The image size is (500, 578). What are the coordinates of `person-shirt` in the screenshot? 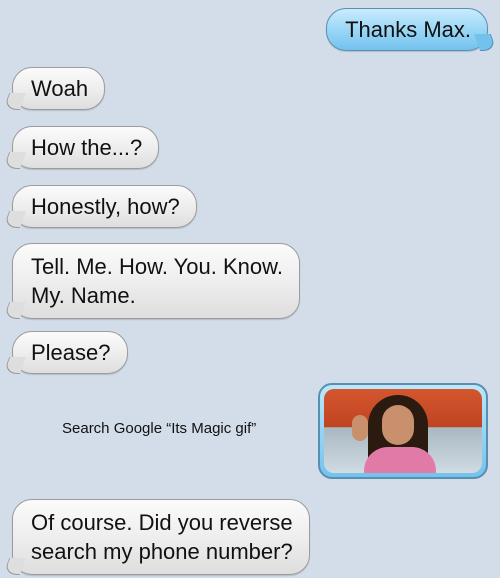 It's located at (400, 460).